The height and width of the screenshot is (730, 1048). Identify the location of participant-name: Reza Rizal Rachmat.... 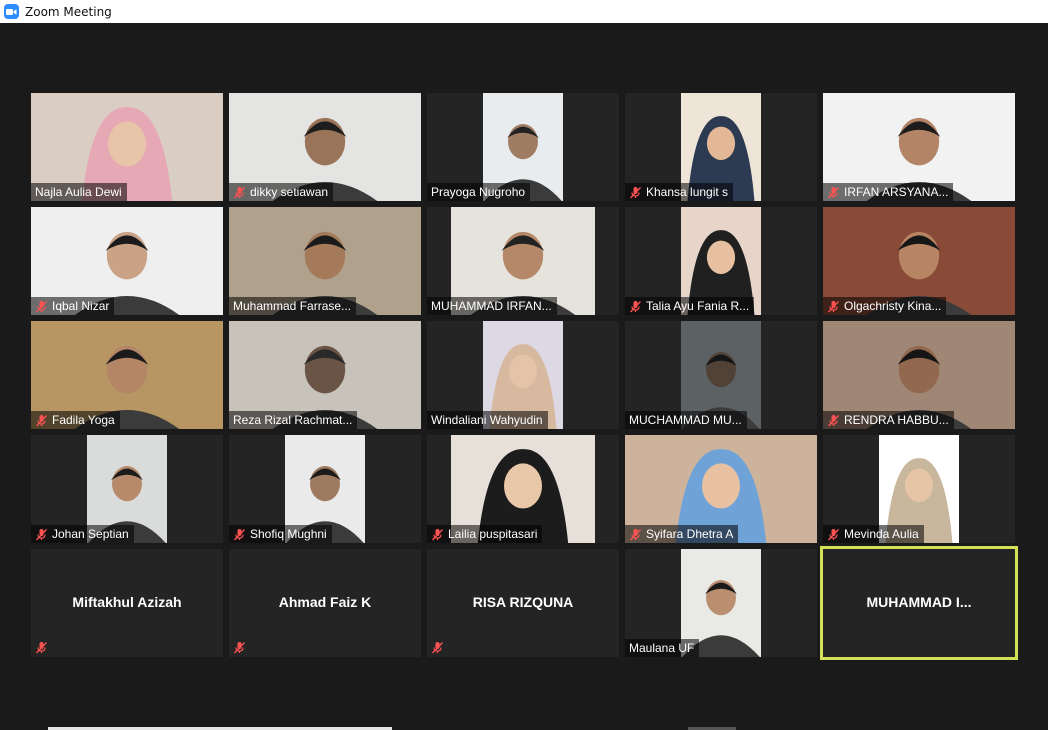
(293, 420).